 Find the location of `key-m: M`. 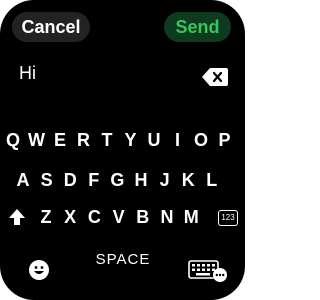

key-m: M is located at coordinates (191, 217).